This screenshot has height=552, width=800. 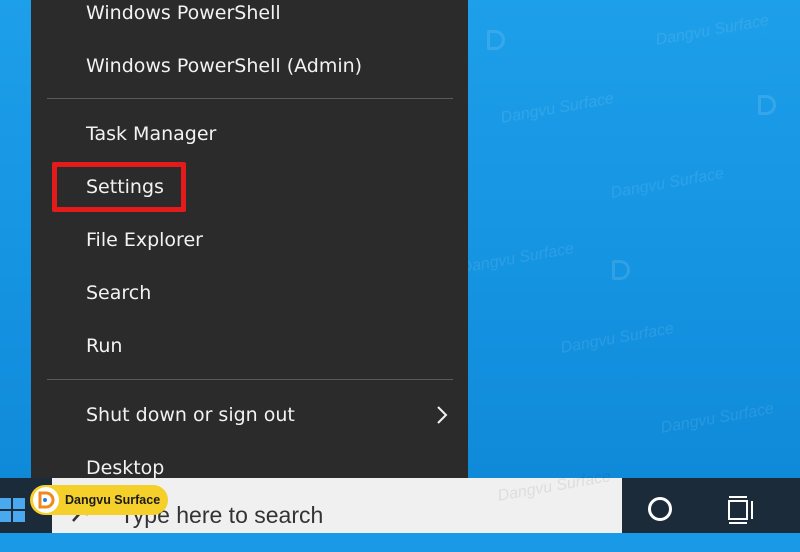 What do you see at coordinates (119, 187) in the screenshot?
I see `settings-highlight-box` at bounding box center [119, 187].